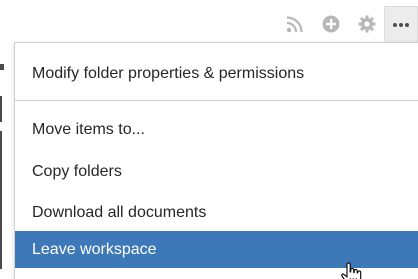  I want to click on menu-item-download-all: Download all documents, so click(216, 212).